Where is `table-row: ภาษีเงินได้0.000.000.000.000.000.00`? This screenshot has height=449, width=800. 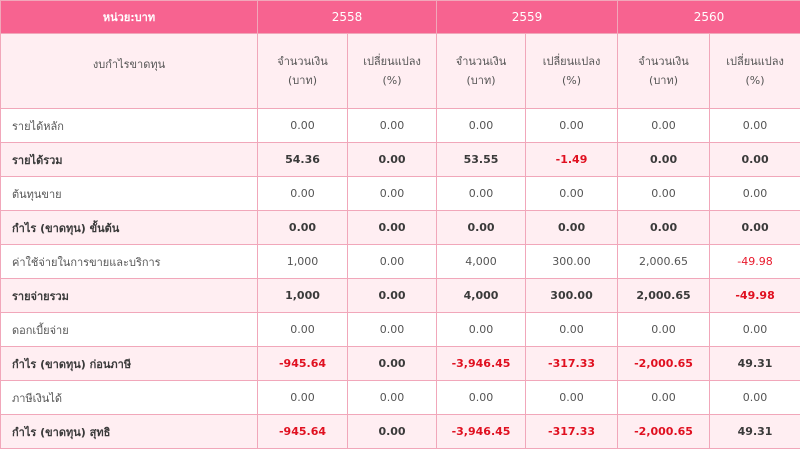
table-row: ภาษีเงินได้0.000.000.000.000.000.00 is located at coordinates (400, 398).